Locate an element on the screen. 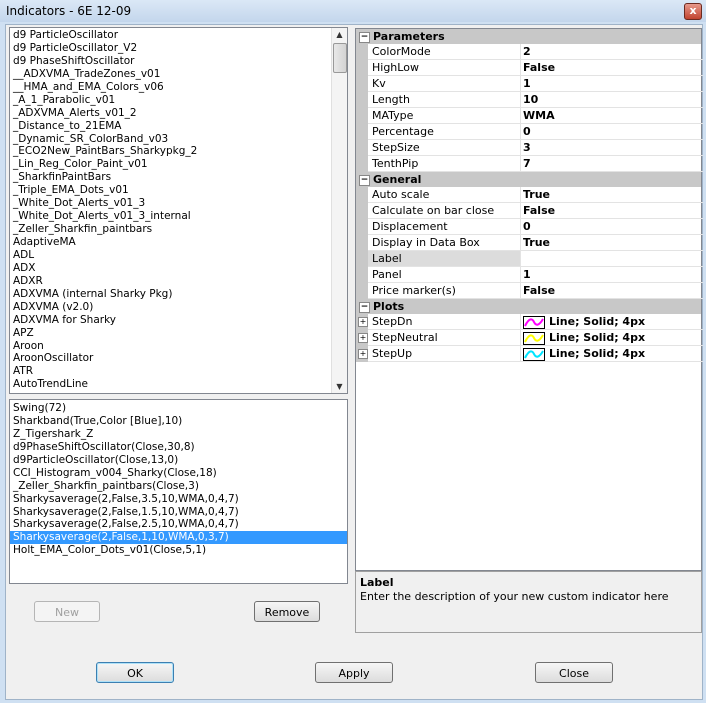 The image size is (706, 703). list-item: _ADXVMA_Alerts_v01_2 is located at coordinates (178, 113).